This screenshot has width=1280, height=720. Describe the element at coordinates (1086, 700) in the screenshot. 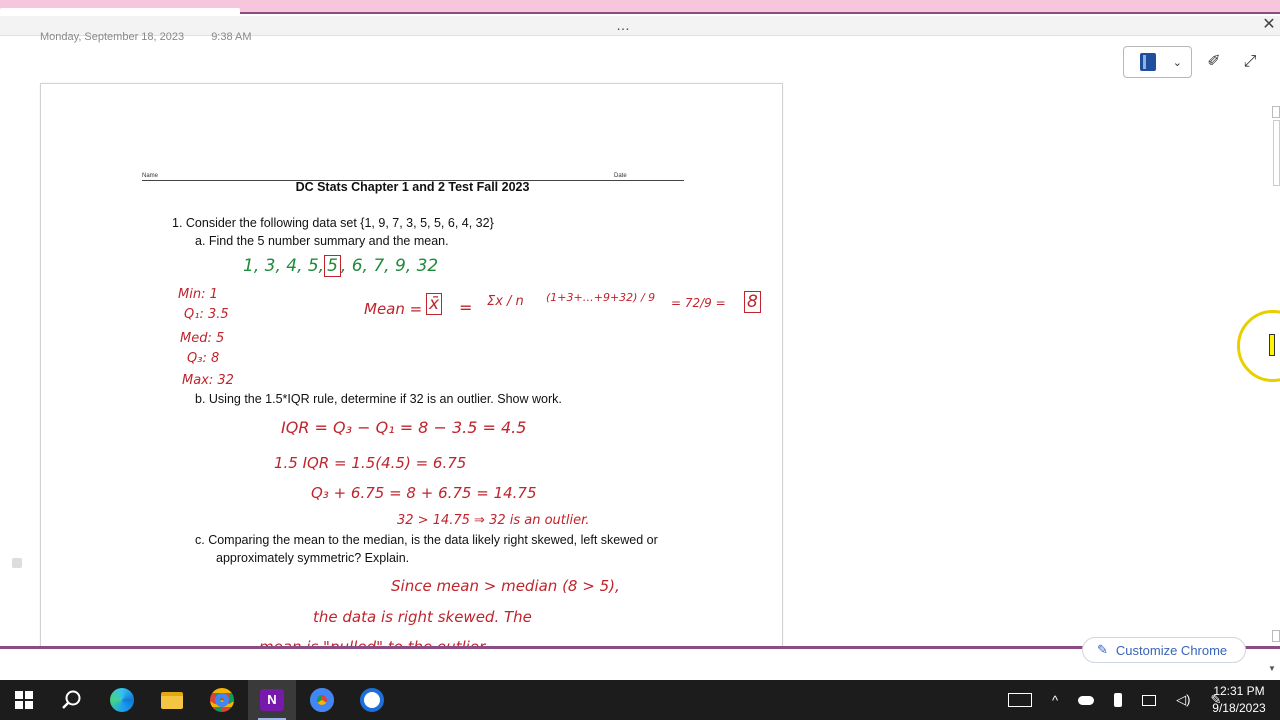

I see `onedrive-icon` at that location.